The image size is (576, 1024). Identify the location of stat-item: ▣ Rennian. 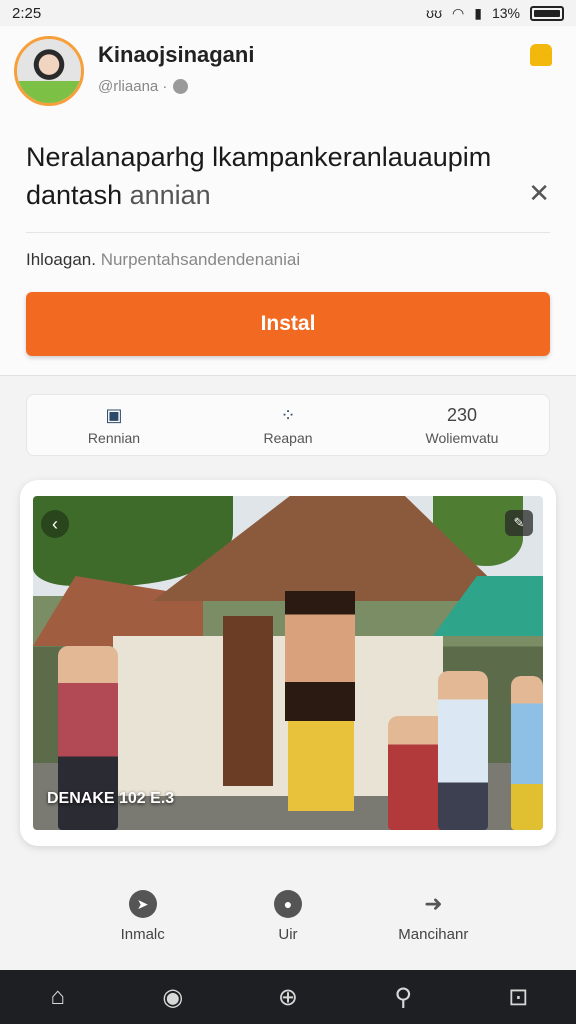
(114, 425).